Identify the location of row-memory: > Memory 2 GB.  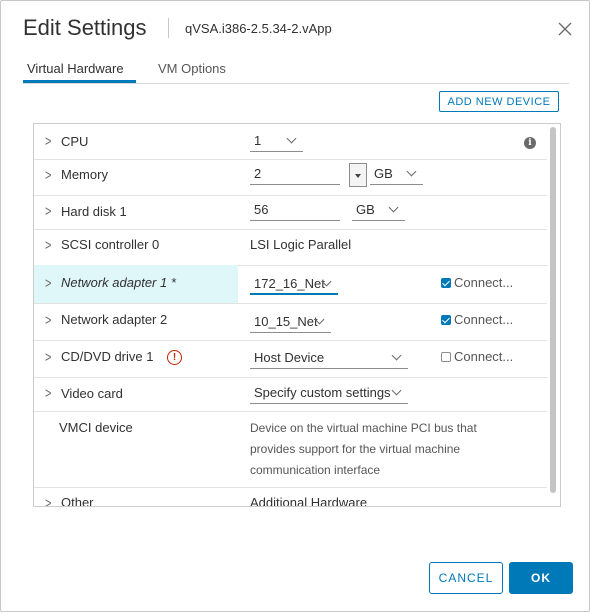
(290, 177).